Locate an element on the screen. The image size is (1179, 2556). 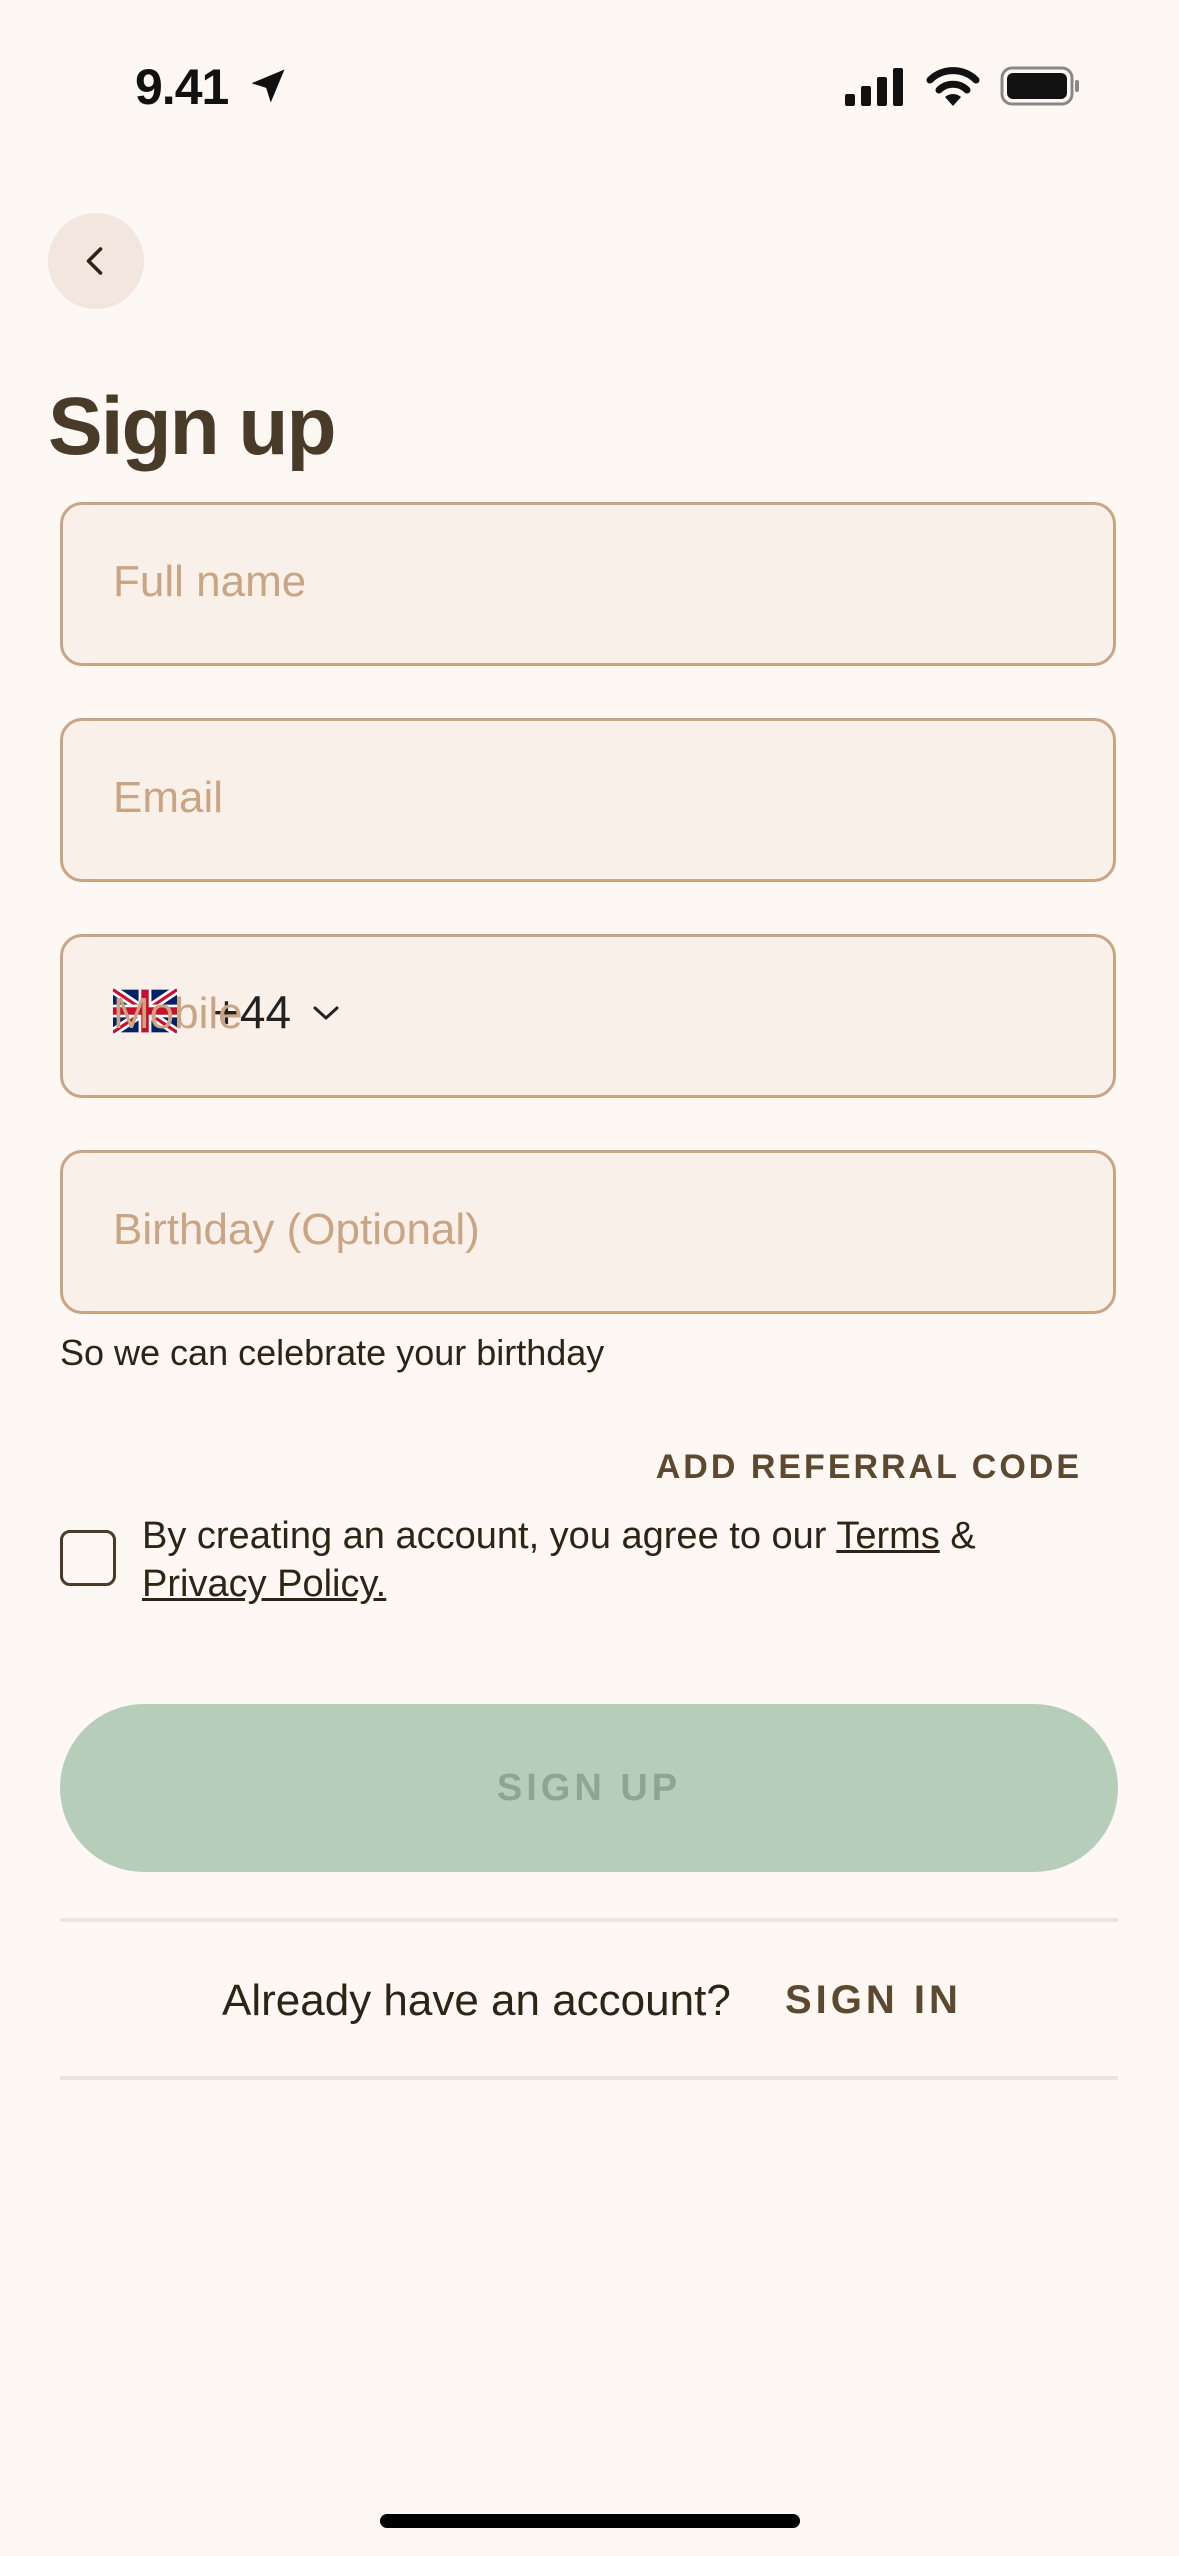
chevron-down-icon is located at coordinates (326, 1013).